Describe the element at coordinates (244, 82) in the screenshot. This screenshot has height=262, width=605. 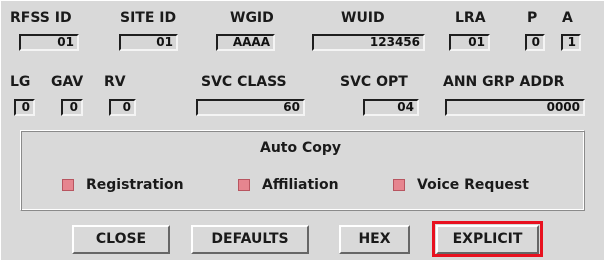
I see `svc-class-label: SVC CLASS` at that location.